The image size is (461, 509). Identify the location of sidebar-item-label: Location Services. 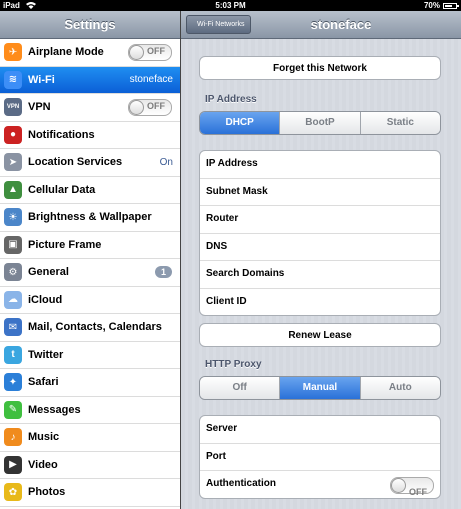
(75, 162).